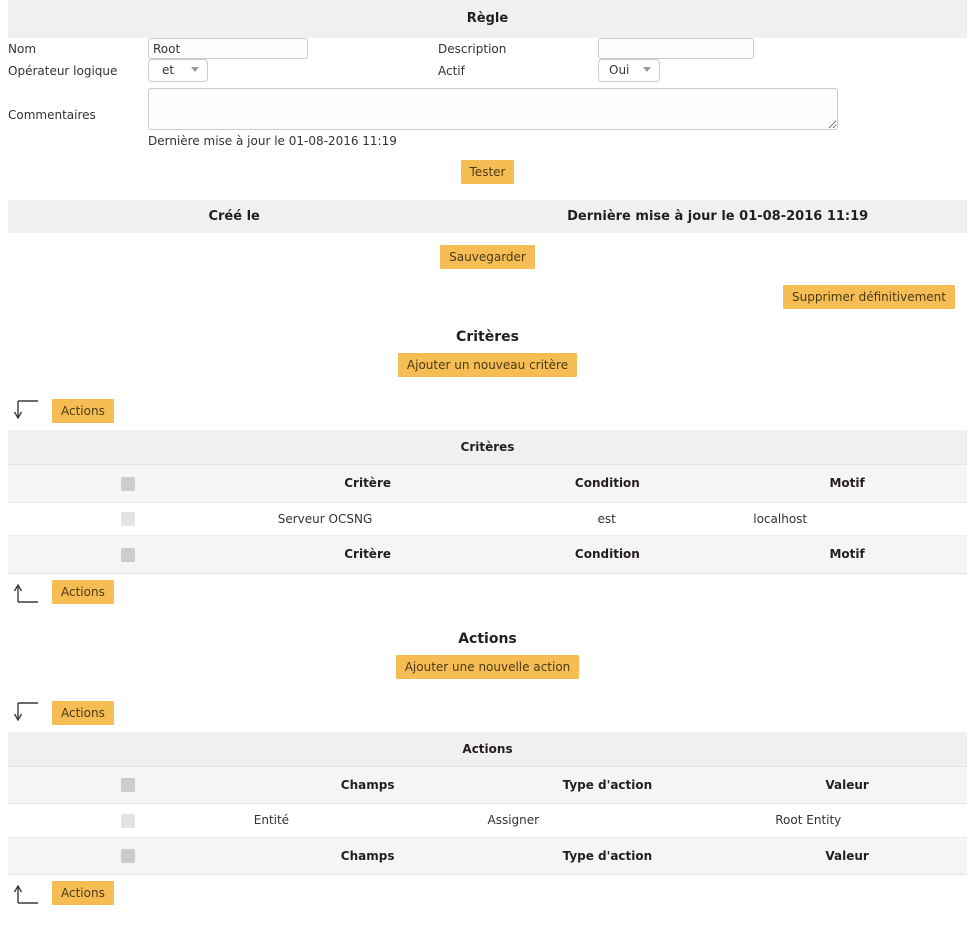  I want to click on criteria-col-pattern-top: Motif, so click(847, 483).